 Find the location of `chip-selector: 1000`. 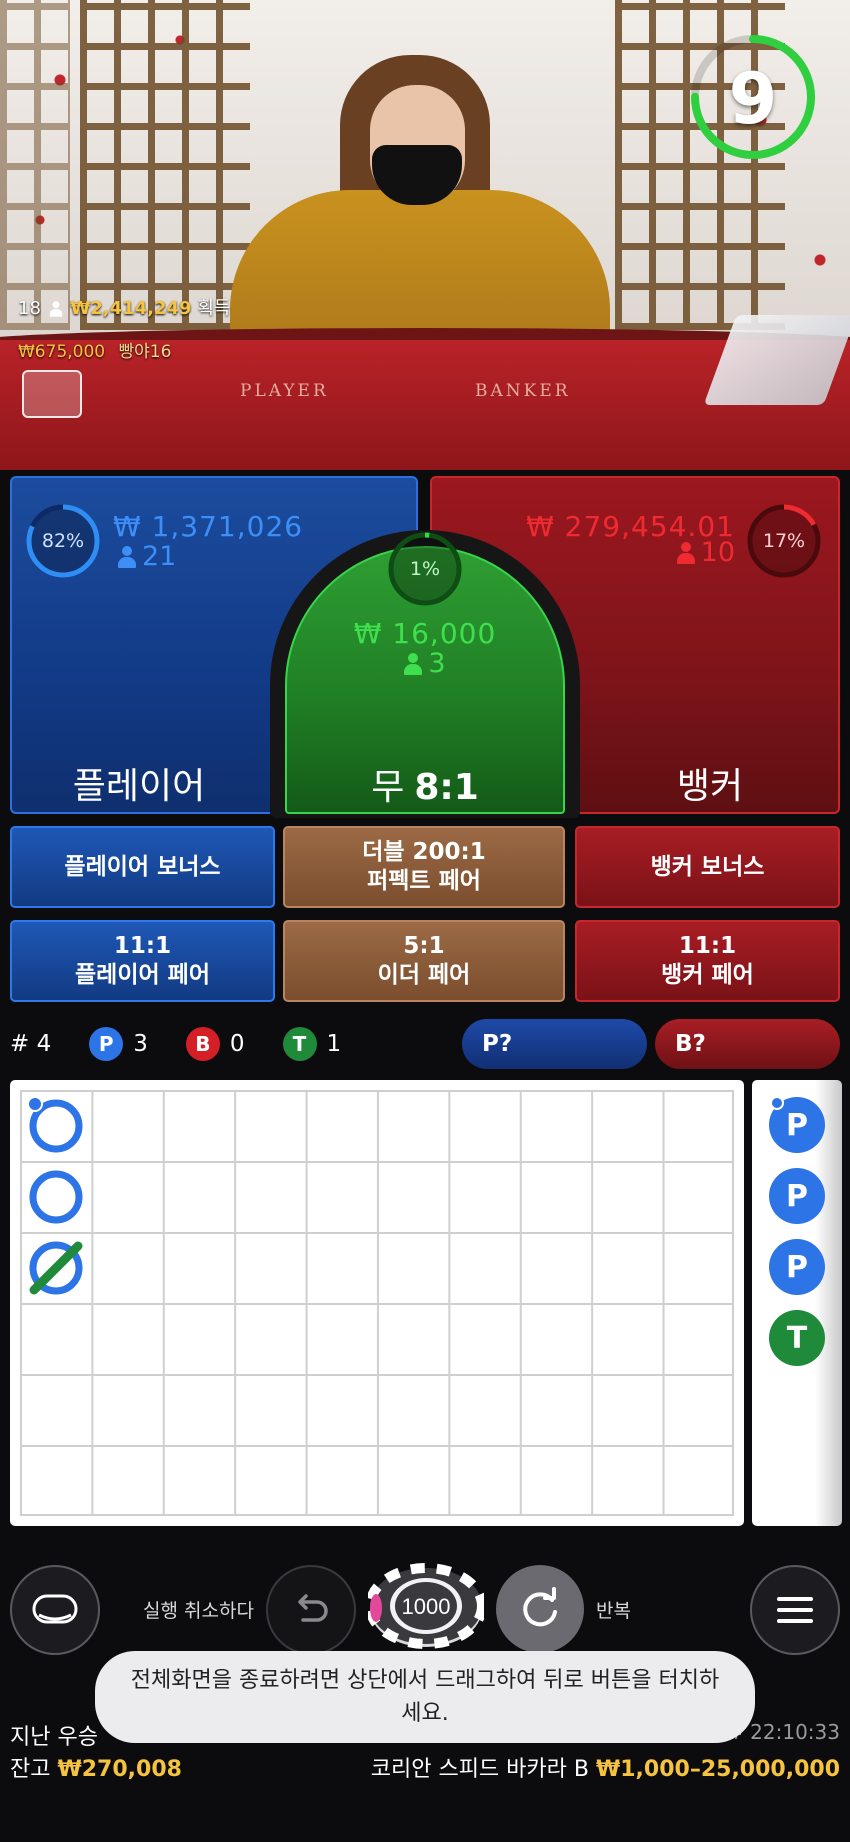

chip-selector: 1000 is located at coordinates (426, 1606).